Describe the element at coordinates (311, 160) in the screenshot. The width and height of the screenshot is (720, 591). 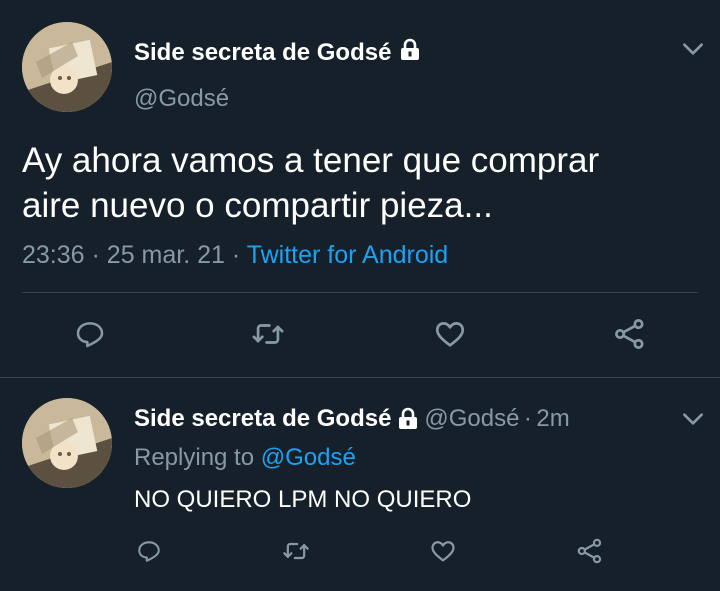
I see `tweet-text-line: Ay ahora vamos a tener que comprar` at that location.